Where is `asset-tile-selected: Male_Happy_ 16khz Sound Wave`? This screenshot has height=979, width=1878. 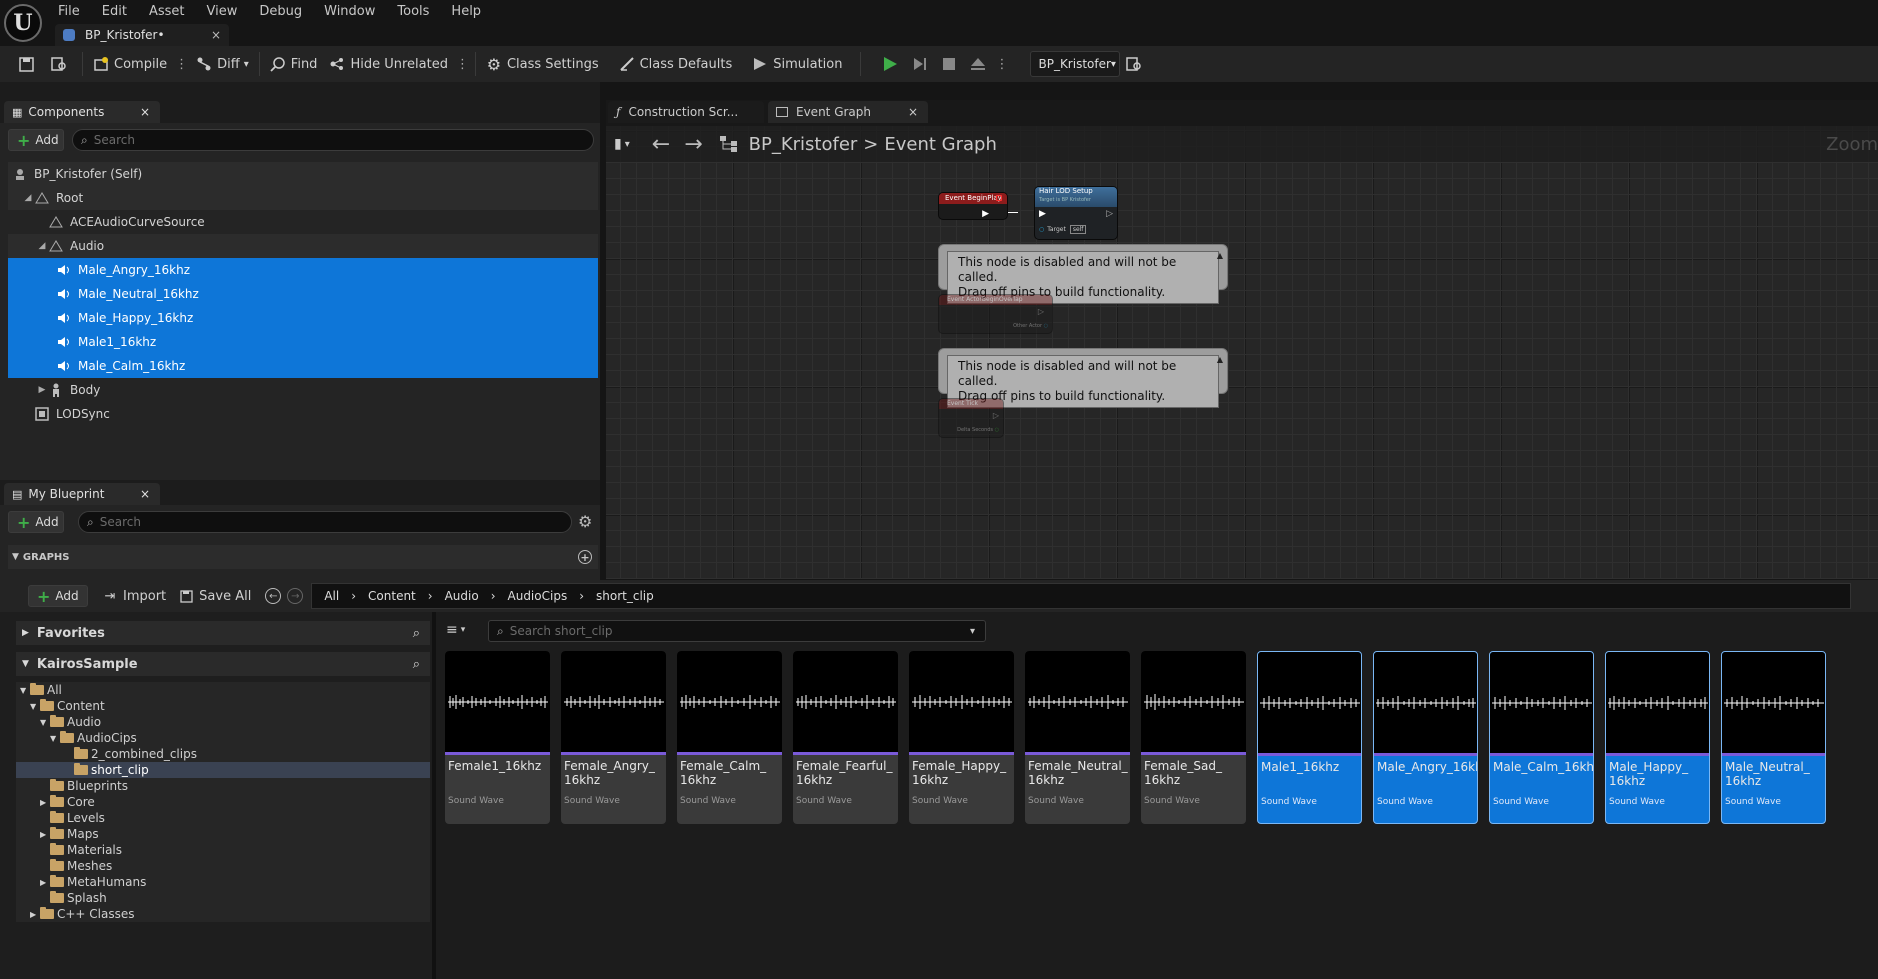 asset-tile-selected: Male_Happy_ 16khz Sound Wave is located at coordinates (1657, 737).